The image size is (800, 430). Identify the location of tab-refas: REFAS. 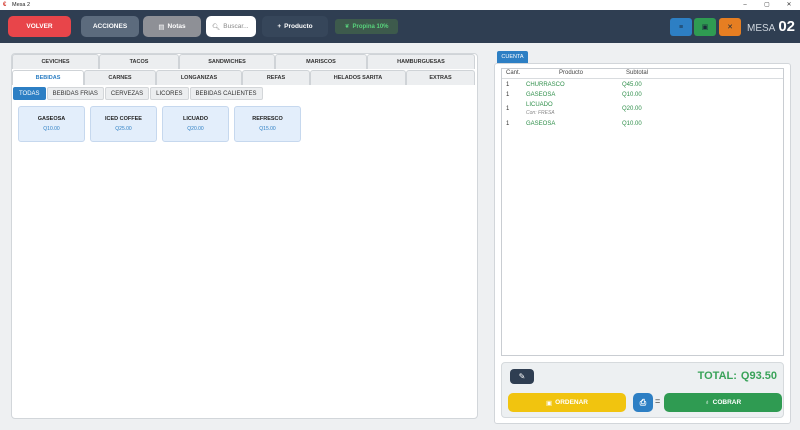
(276, 77).